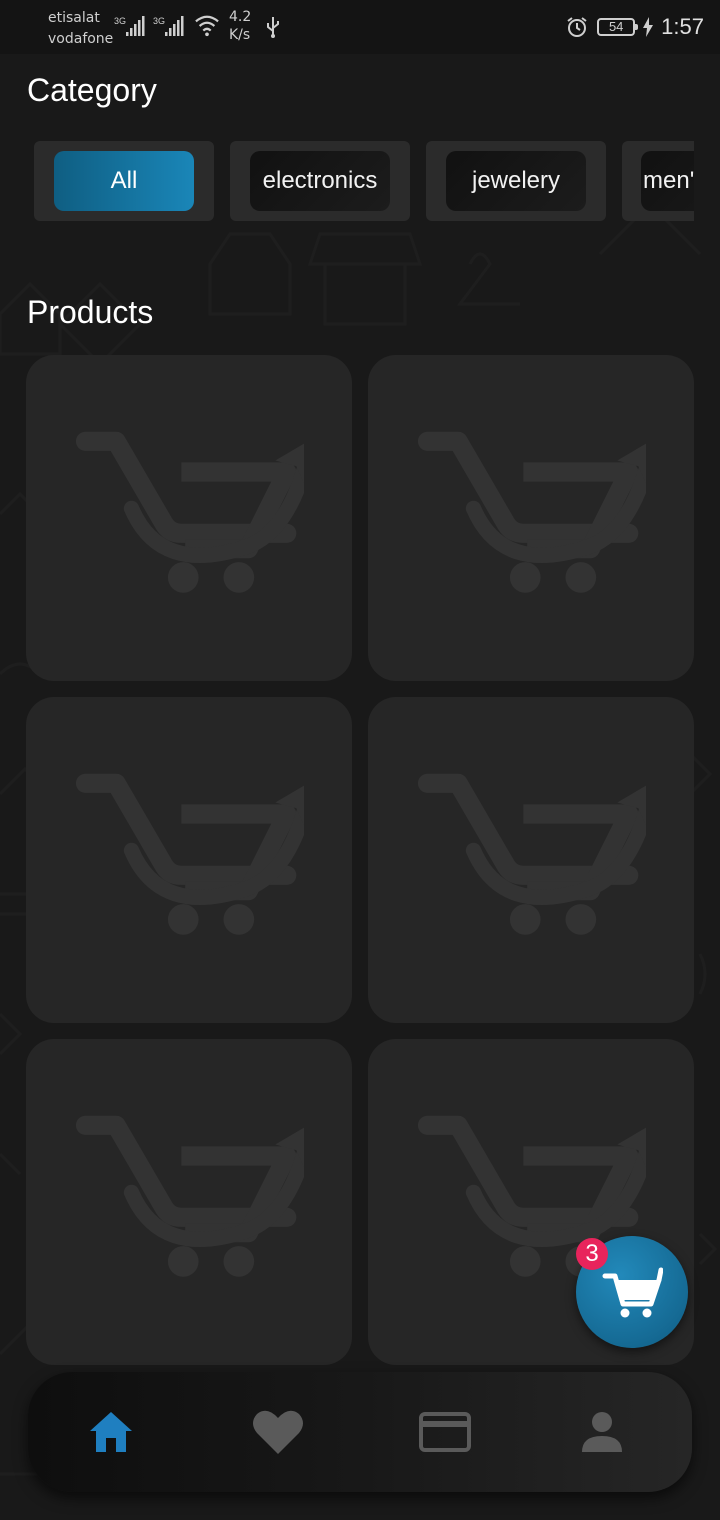  I want to click on category-chip-electronics: electronics, so click(320, 181).